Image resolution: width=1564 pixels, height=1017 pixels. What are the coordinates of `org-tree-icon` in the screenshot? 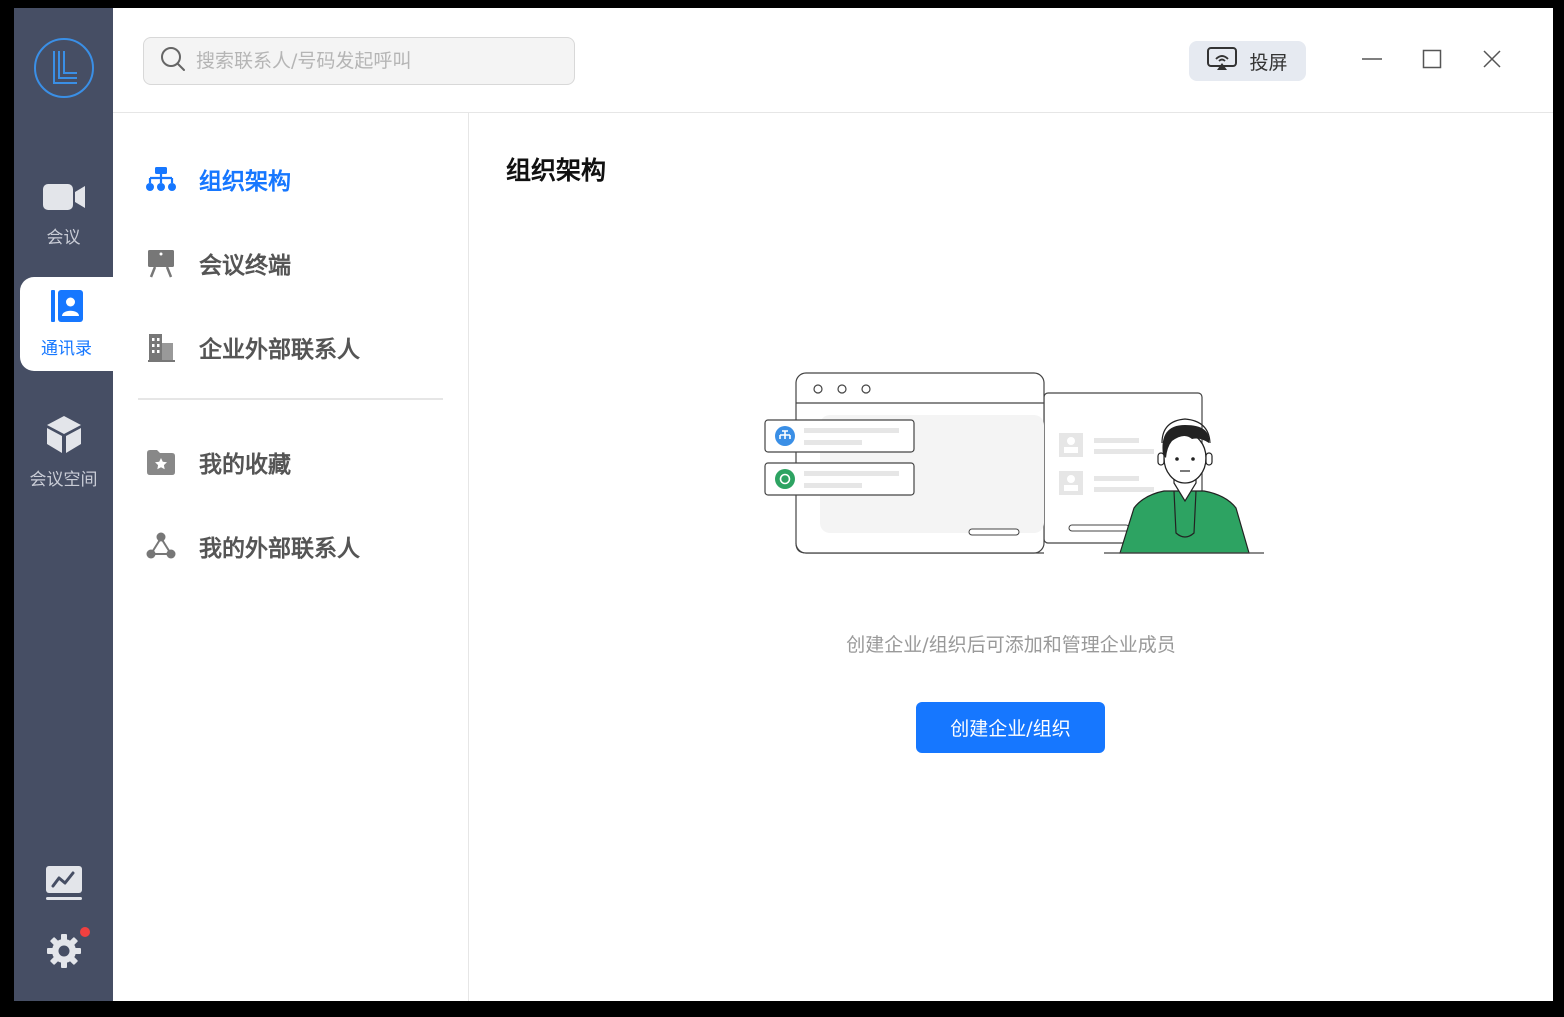 It's located at (161, 179).